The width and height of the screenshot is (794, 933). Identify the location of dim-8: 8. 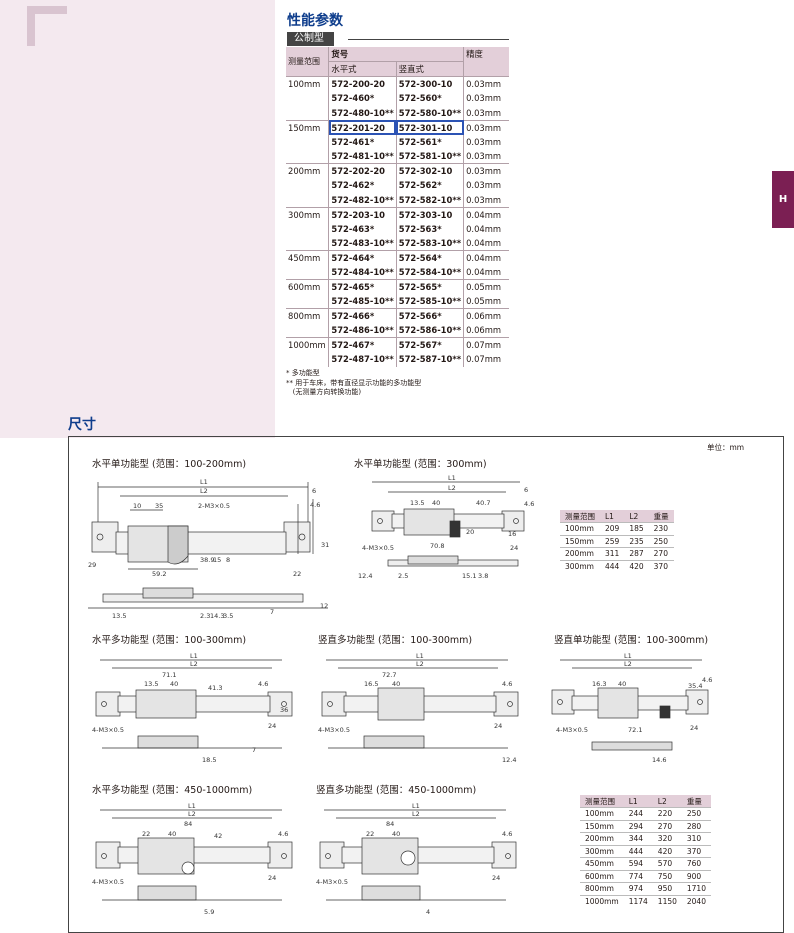
(228, 560).